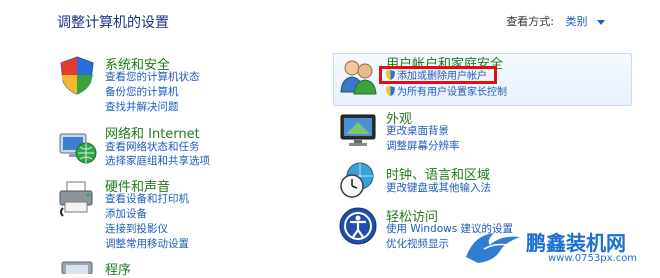 The width and height of the screenshot is (660, 278). I want to click on category-title-programs: 程序, so click(118, 268).